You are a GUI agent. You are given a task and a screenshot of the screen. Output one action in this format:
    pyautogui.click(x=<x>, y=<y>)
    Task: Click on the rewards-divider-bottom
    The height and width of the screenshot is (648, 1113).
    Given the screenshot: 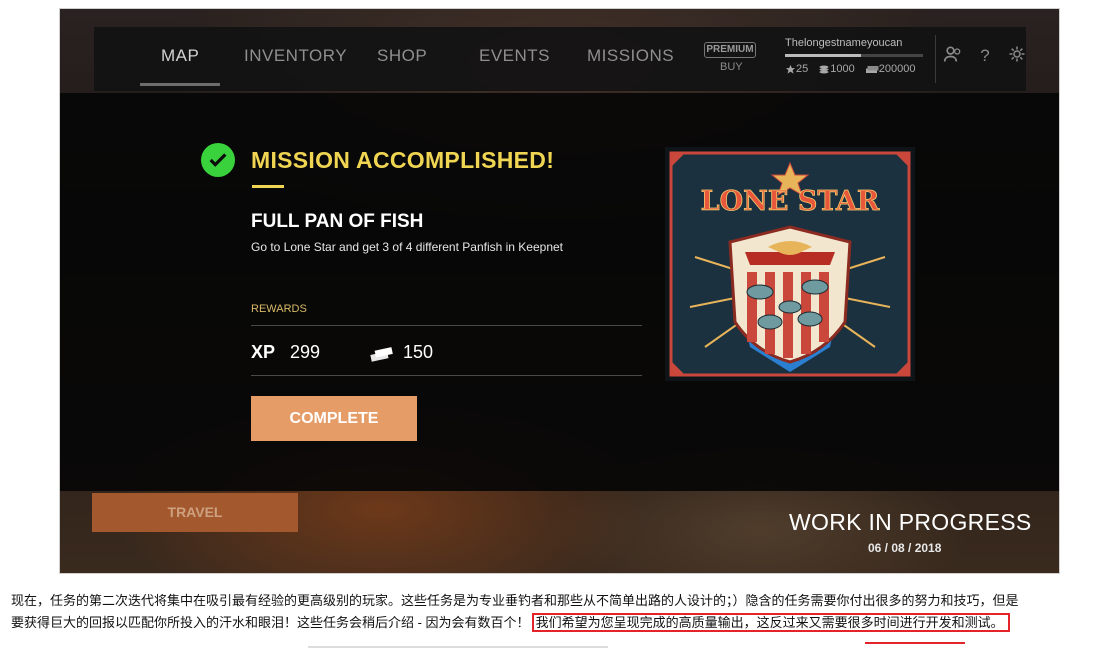 What is the action you would take?
    pyautogui.click(x=446, y=375)
    